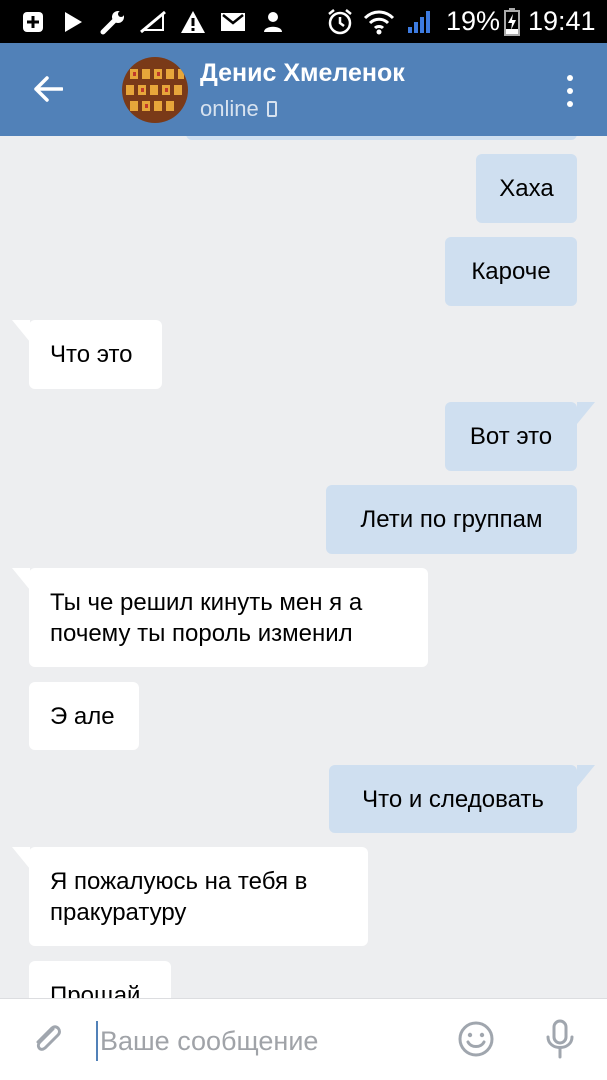  I want to click on no-signal-icon, so click(153, 21).